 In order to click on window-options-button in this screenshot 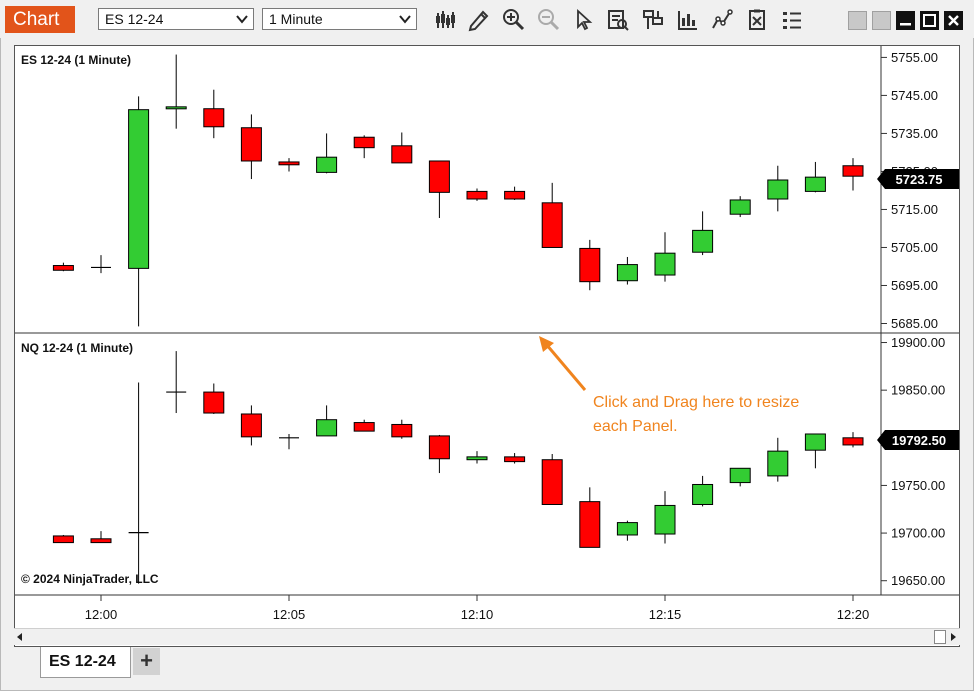, I will do `click(881, 20)`.